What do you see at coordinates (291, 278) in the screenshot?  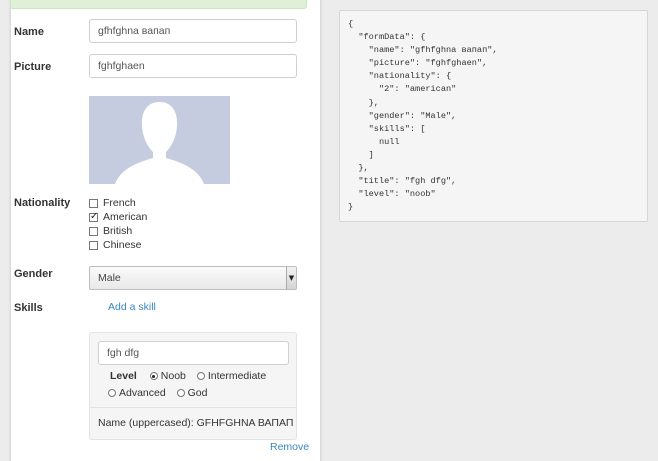 I see `chevron-down-icon: ▼` at bounding box center [291, 278].